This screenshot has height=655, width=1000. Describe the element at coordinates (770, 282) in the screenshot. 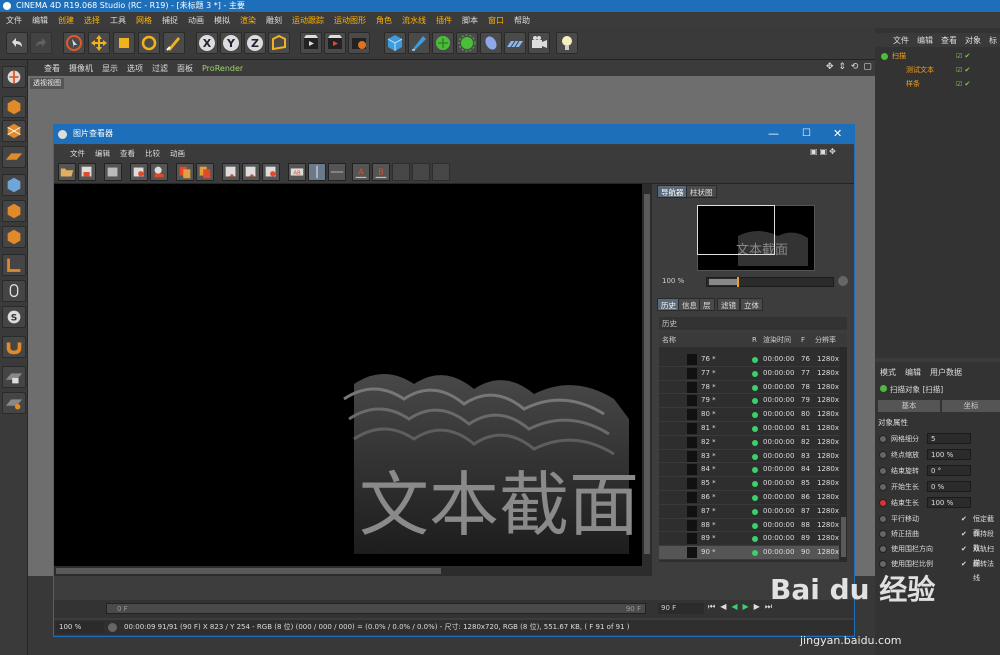

I see `navigator-zoom-slider` at that location.